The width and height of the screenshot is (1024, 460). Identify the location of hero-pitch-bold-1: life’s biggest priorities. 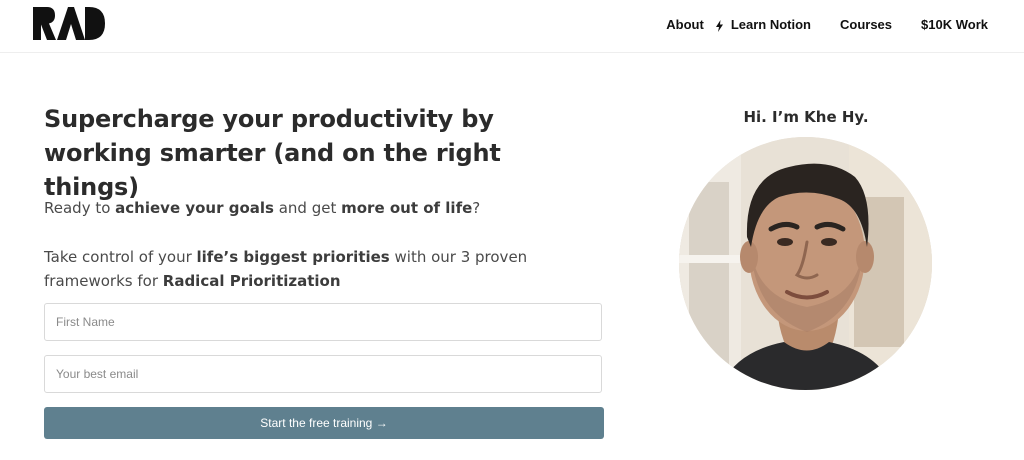
(293, 257).